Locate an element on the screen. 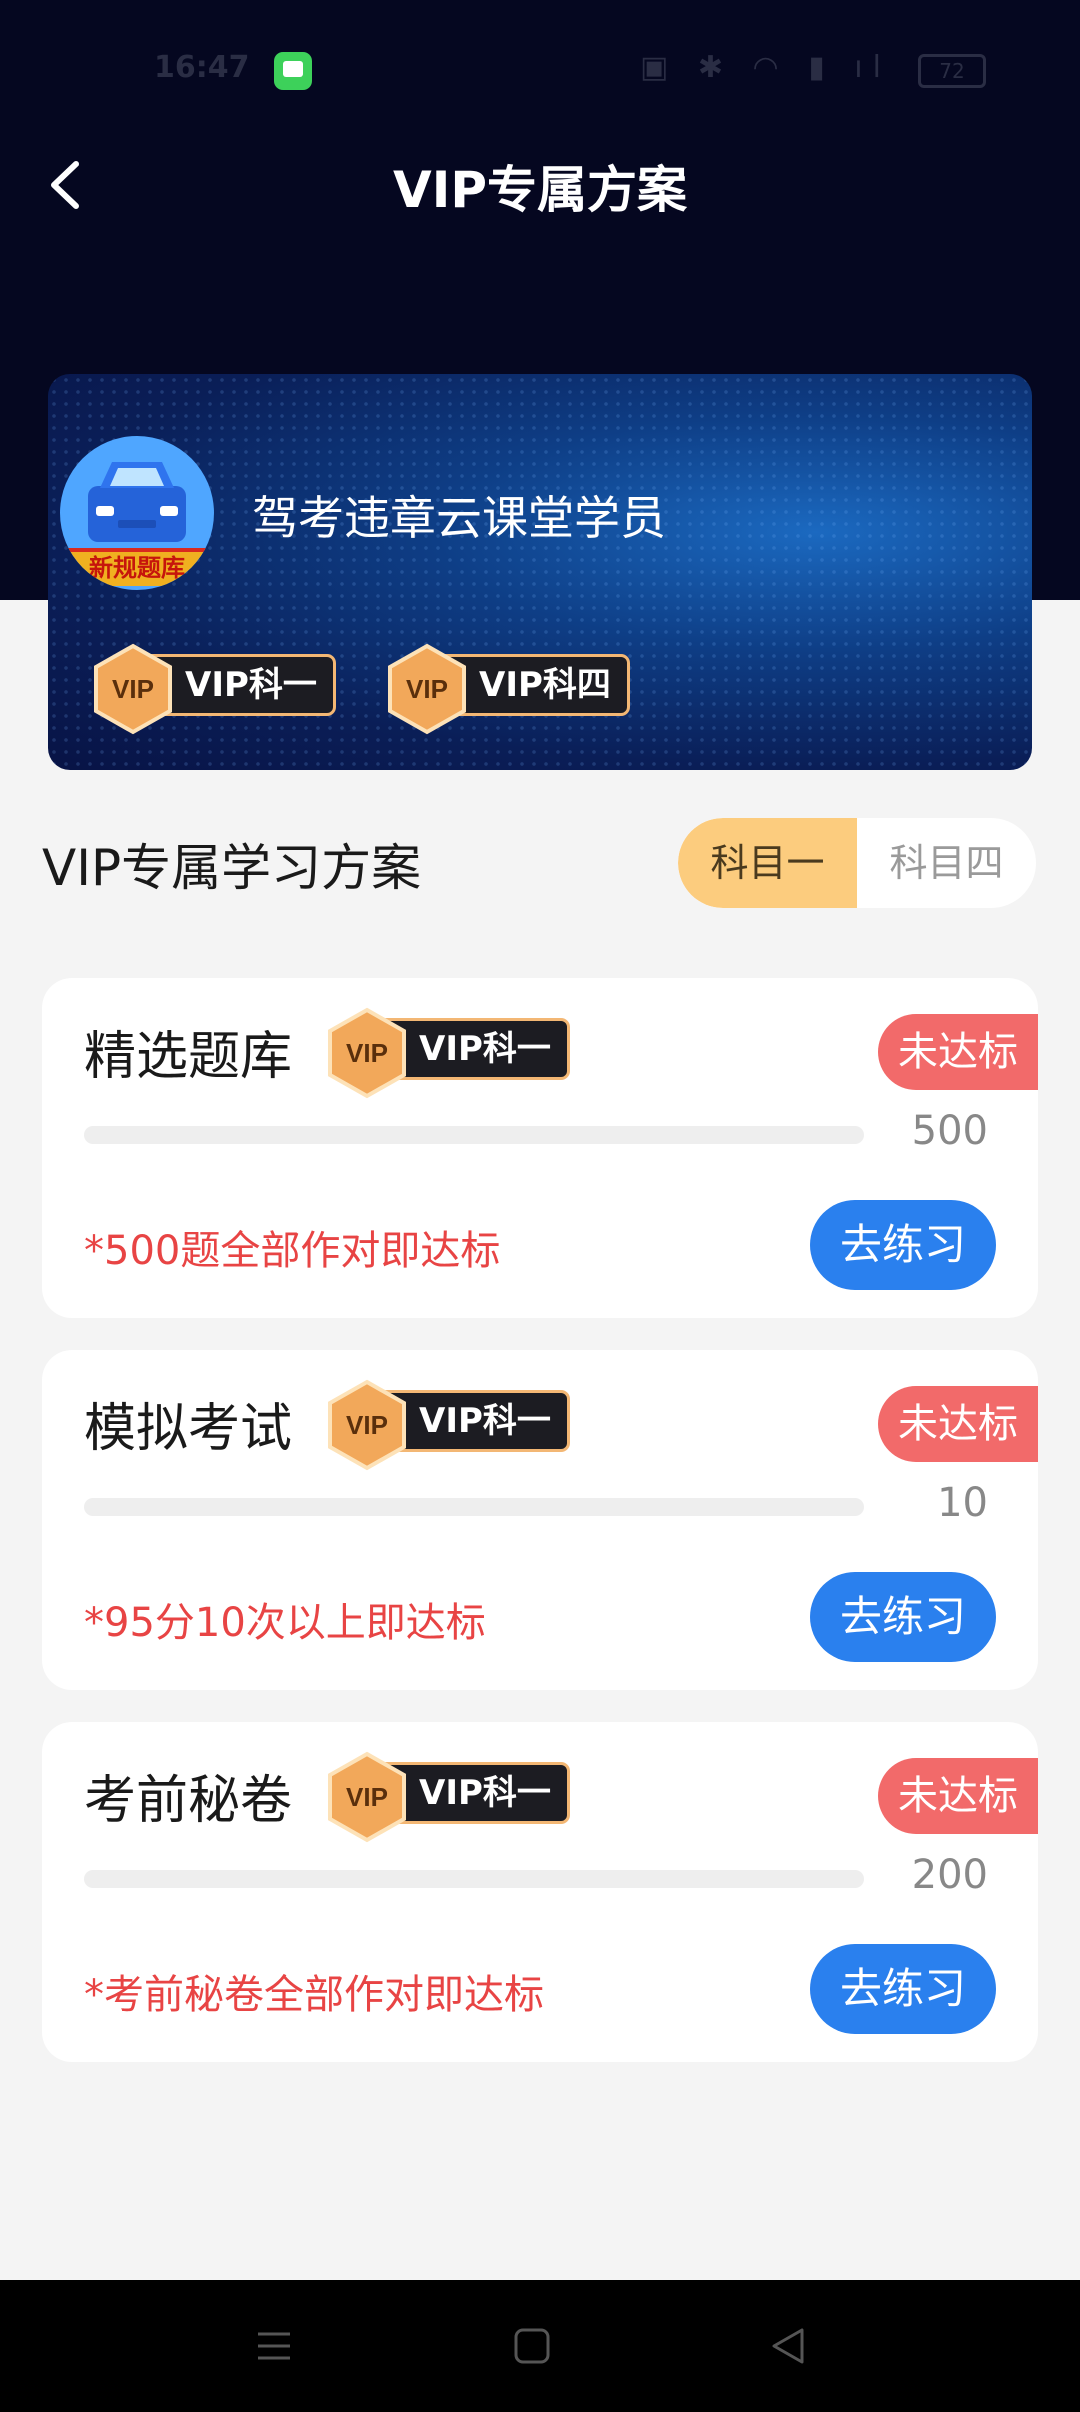 This screenshot has height=2412, width=1080. plan-card-question-bank: 精选题库 VIP科一 VIP 未达标 500 *500题全部作对即达标 去练习 is located at coordinates (540, 1148).